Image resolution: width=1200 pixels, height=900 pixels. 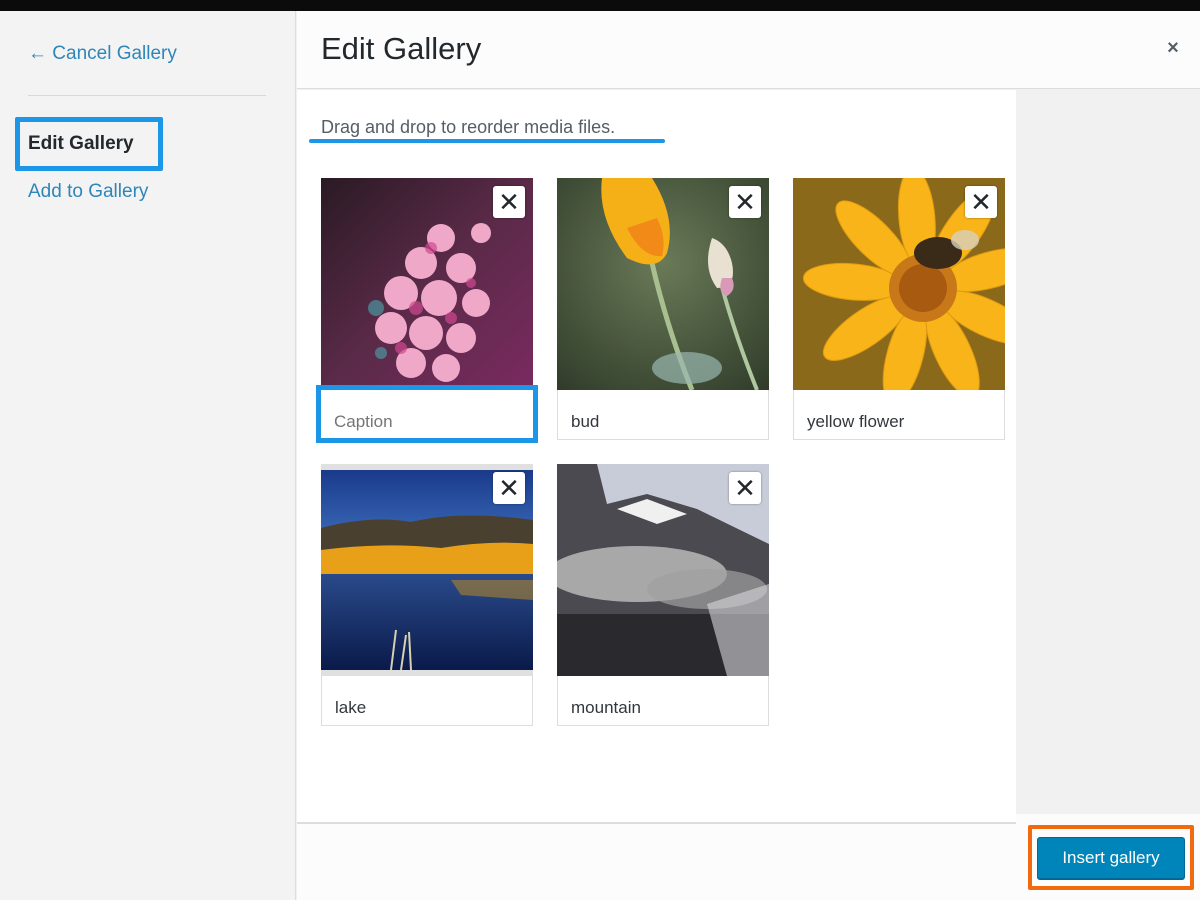 What do you see at coordinates (88, 192) in the screenshot?
I see `sidebar-item-add-to-gallery: Add to Gallery` at bounding box center [88, 192].